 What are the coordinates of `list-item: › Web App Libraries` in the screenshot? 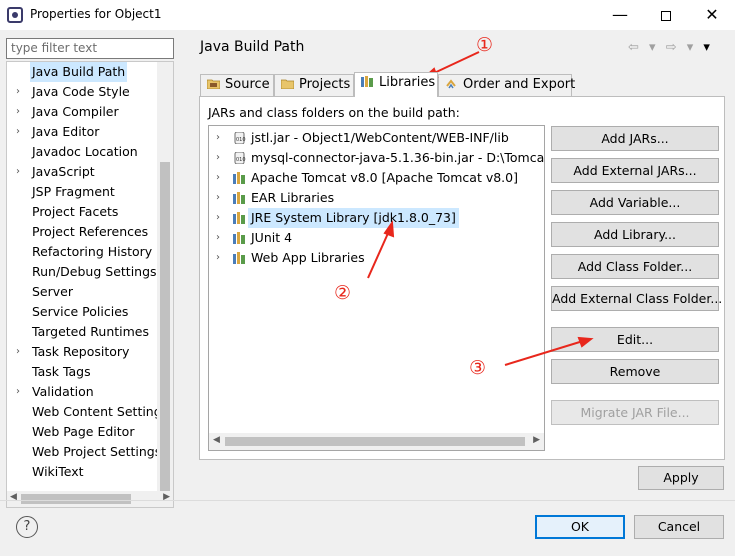 It's located at (376, 258).